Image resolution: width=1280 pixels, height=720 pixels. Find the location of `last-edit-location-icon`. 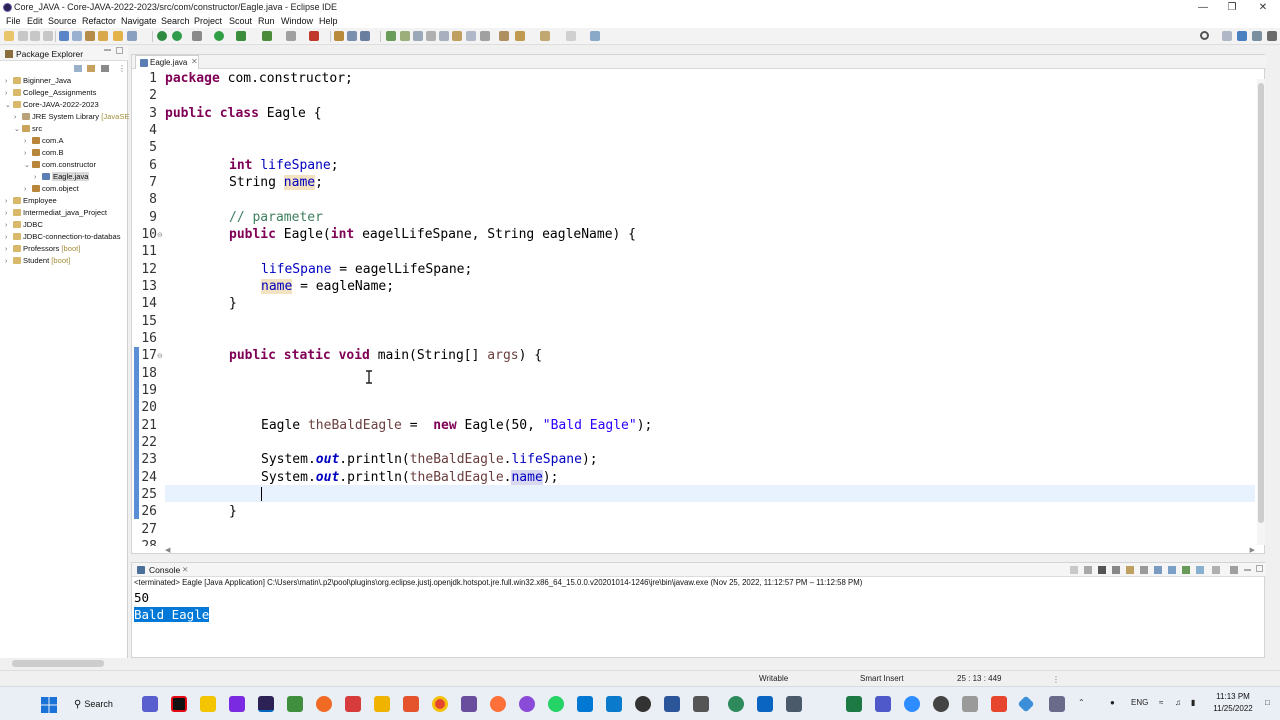

last-edit-location-icon is located at coordinates (504, 36).